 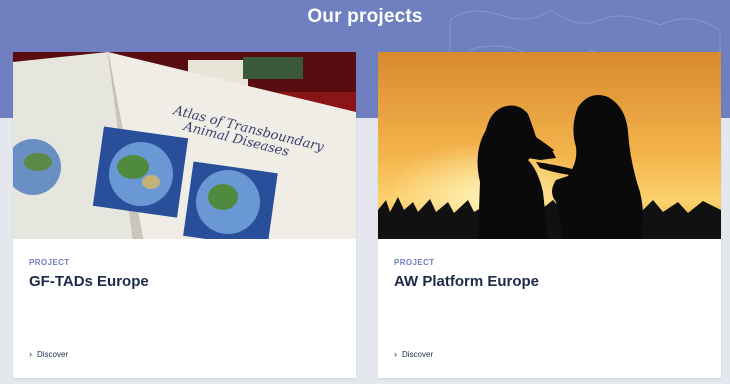 I want to click on card-title: AW Platform Europe, so click(x=466, y=281).